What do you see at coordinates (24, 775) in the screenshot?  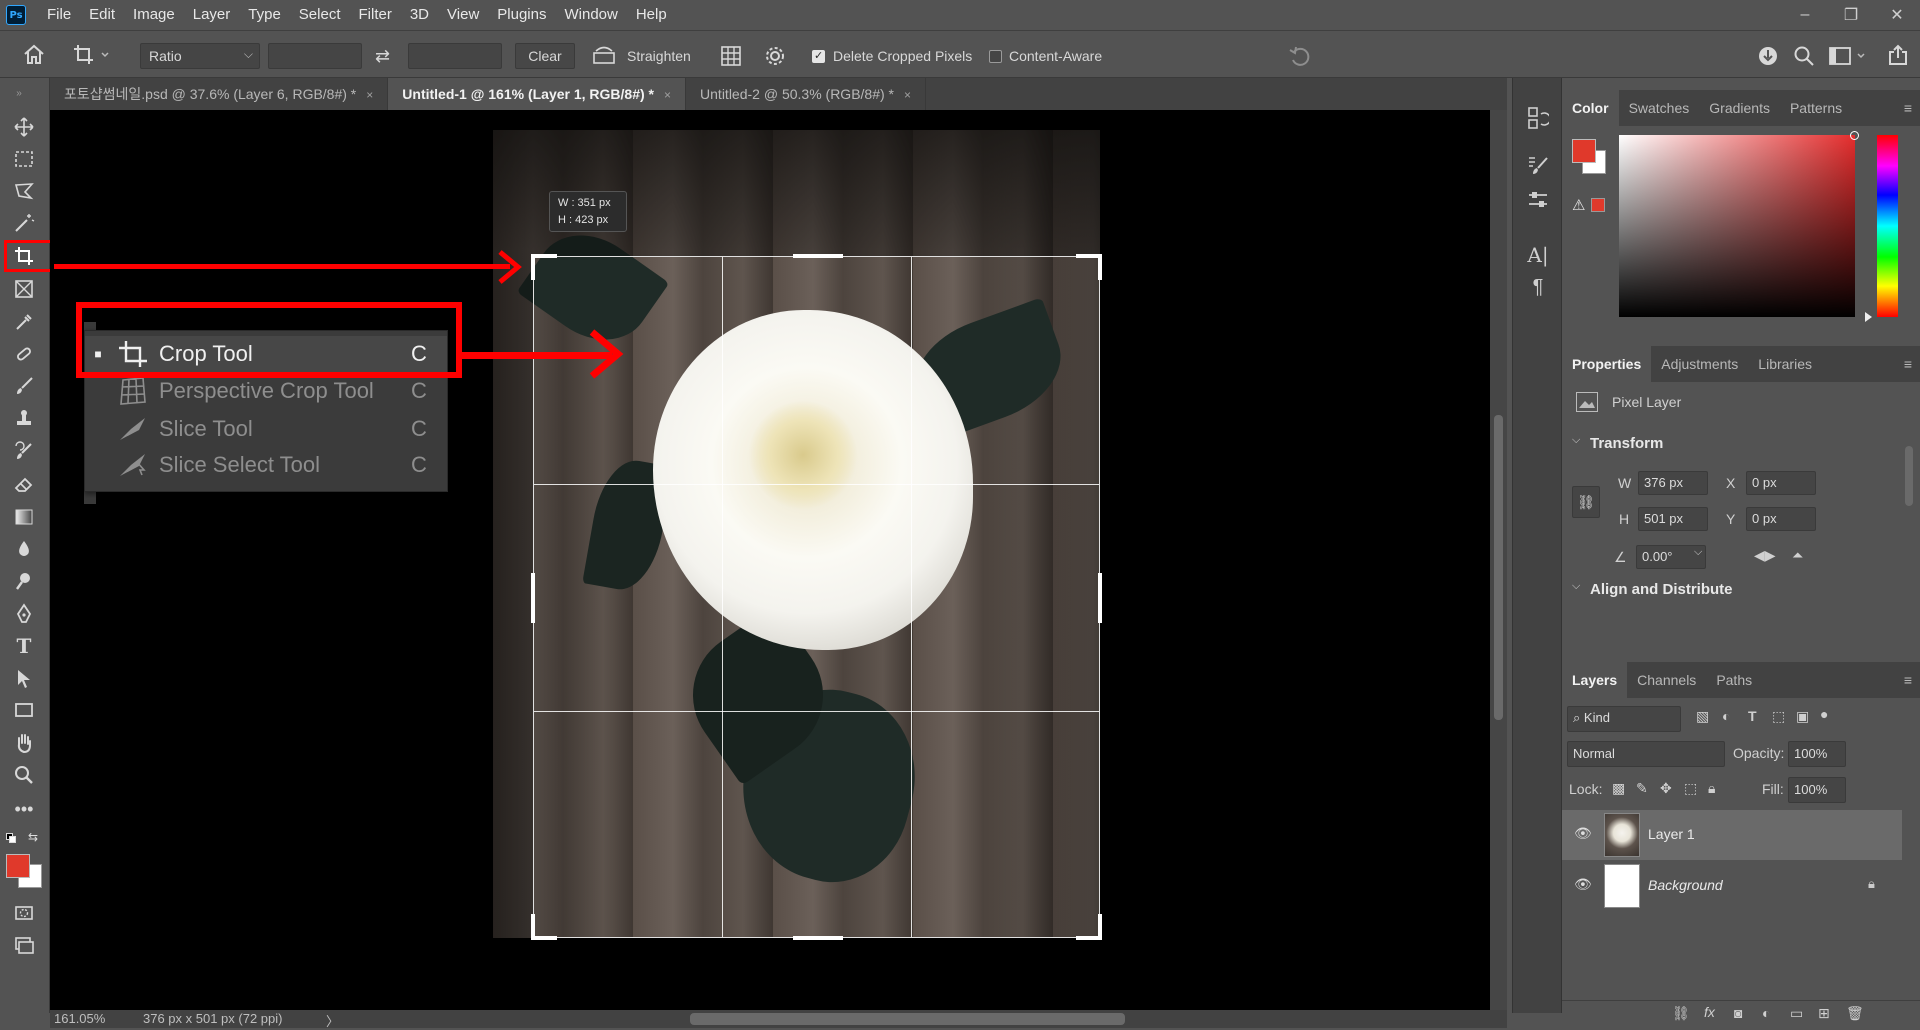 I see `zoom-tool-icon` at bounding box center [24, 775].